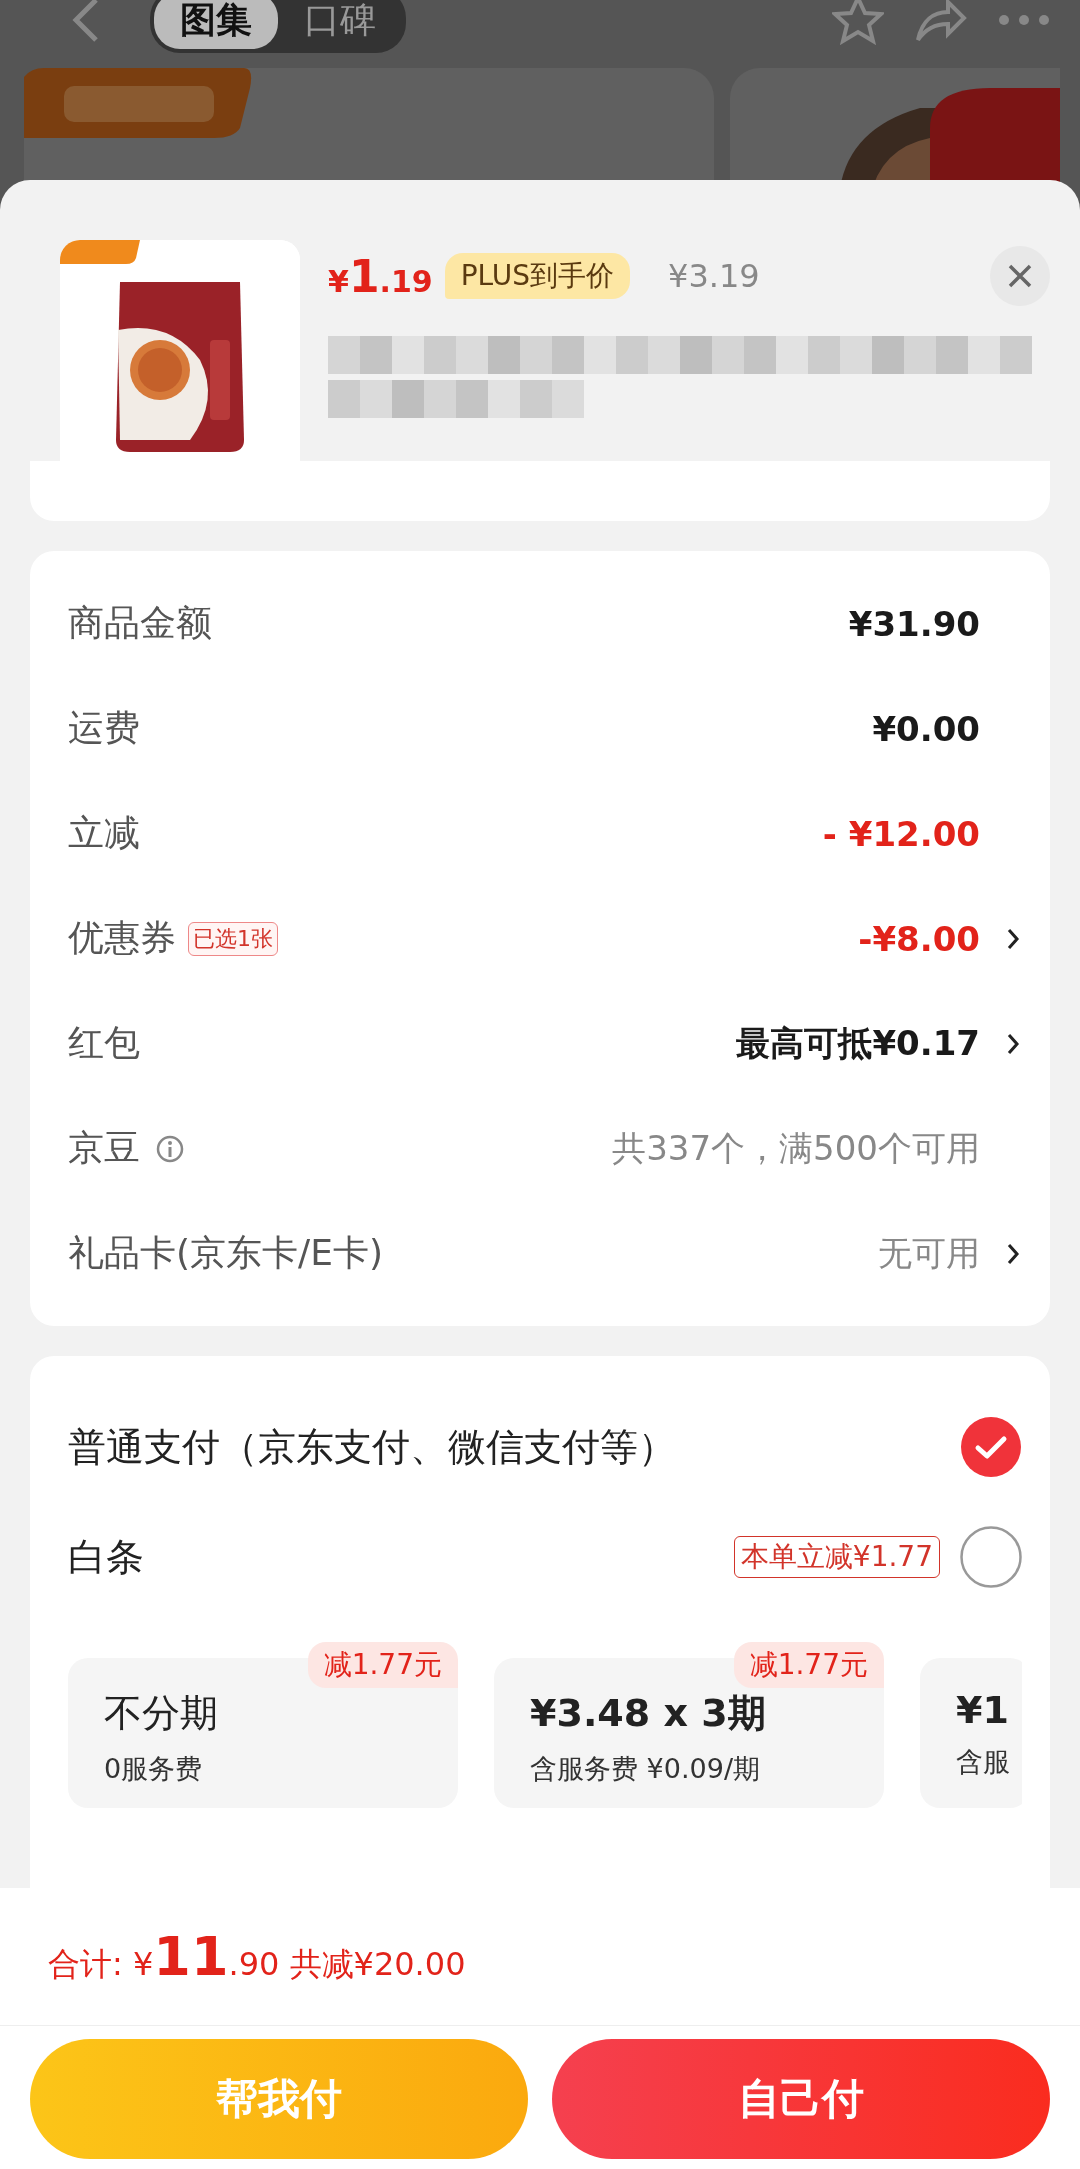 The image size is (1080, 2169). I want to click on info-icon, so click(170, 1148).